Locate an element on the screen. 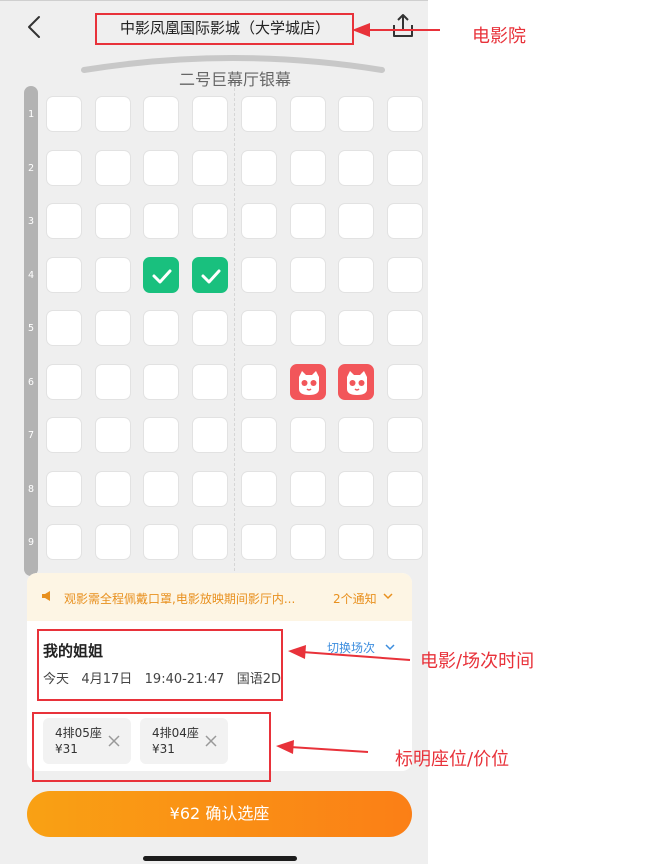 Image resolution: width=653 pixels, height=864 pixels. annotation-movie-time: 电影/场次时间 is located at coordinates (477, 661).